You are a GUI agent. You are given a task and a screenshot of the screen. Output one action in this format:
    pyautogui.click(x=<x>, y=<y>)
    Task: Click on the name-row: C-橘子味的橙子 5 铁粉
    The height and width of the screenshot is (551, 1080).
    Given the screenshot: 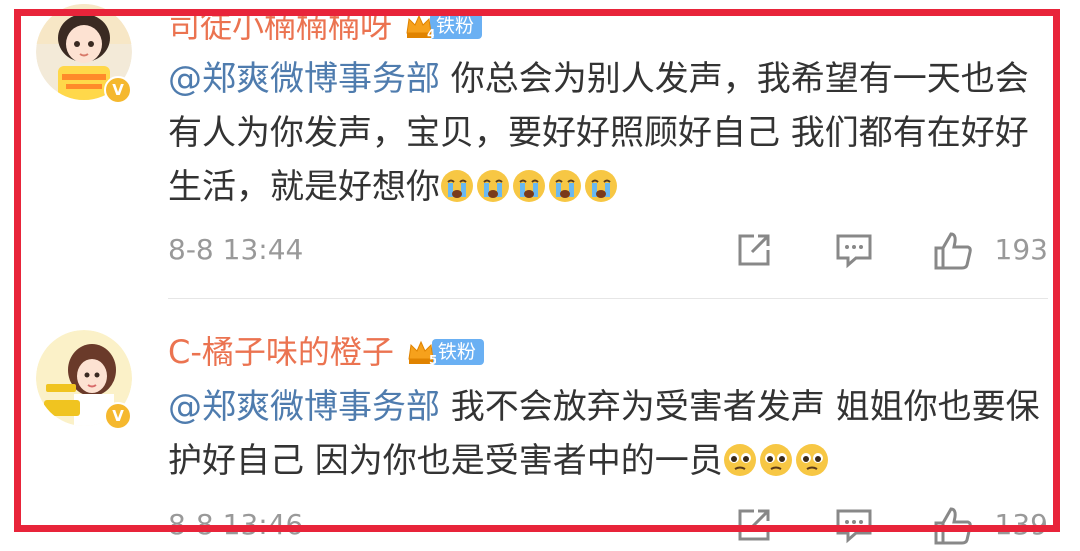 What is the action you would take?
    pyautogui.click(x=326, y=352)
    